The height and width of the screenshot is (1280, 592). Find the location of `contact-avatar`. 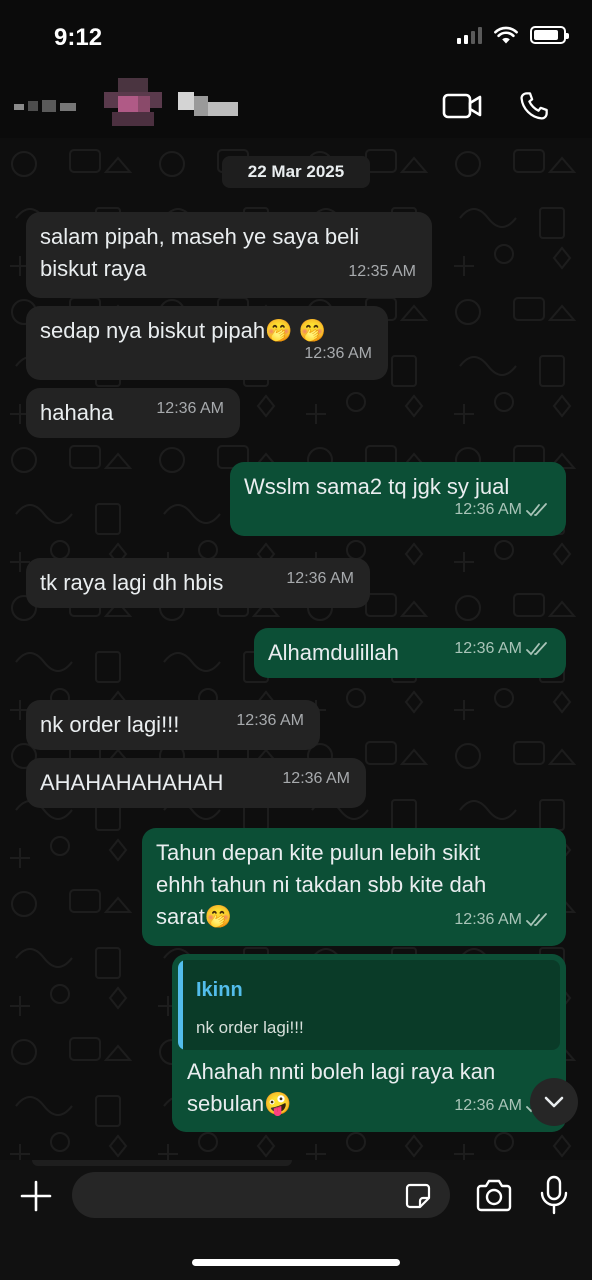

contact-avatar is located at coordinates (133, 104).